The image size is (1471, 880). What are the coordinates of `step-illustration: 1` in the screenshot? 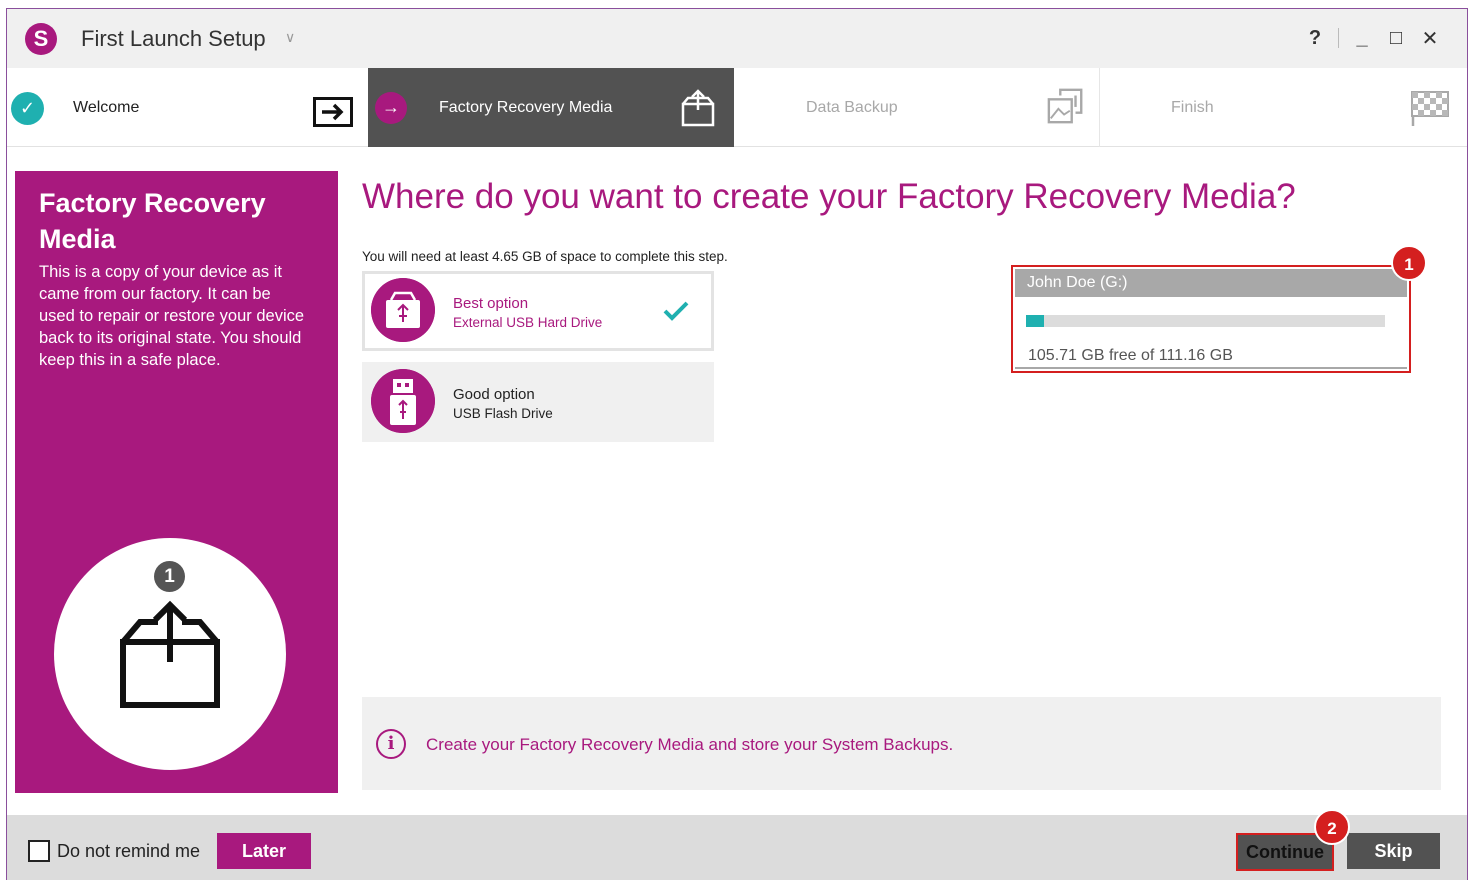 It's located at (170, 654).